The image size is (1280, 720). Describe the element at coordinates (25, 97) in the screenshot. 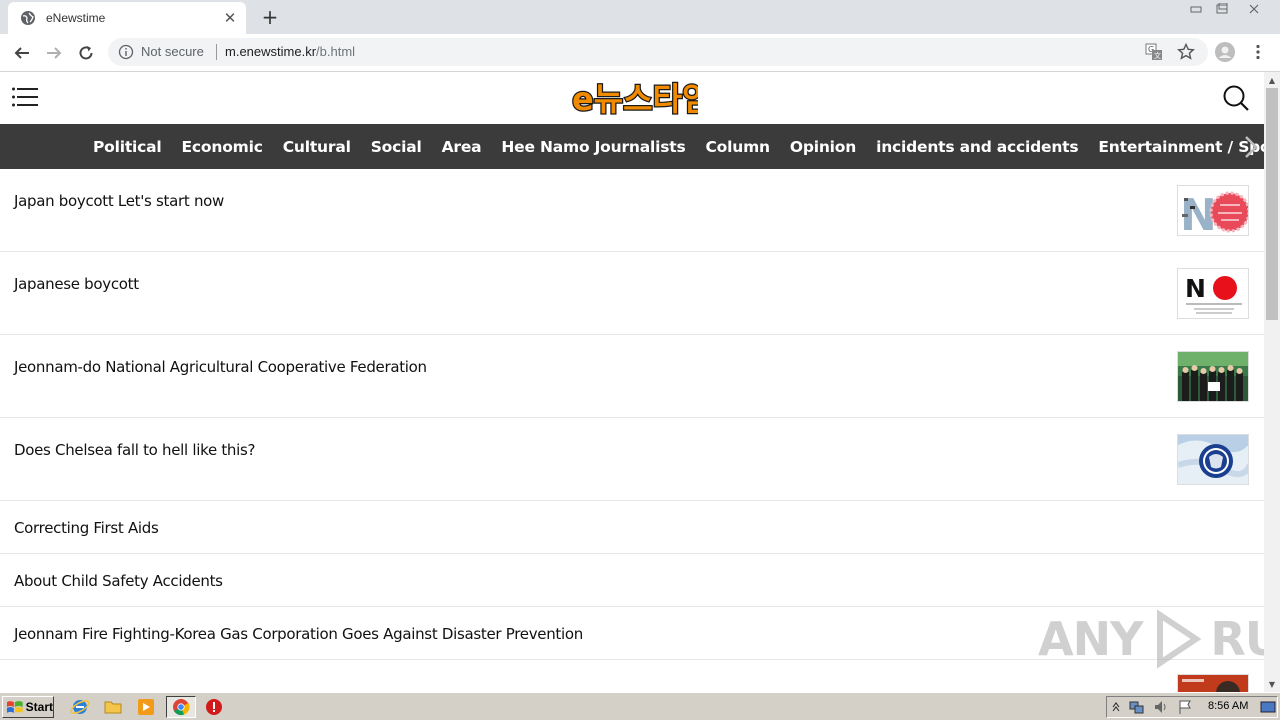

I see `hamburger-menu-icon` at that location.